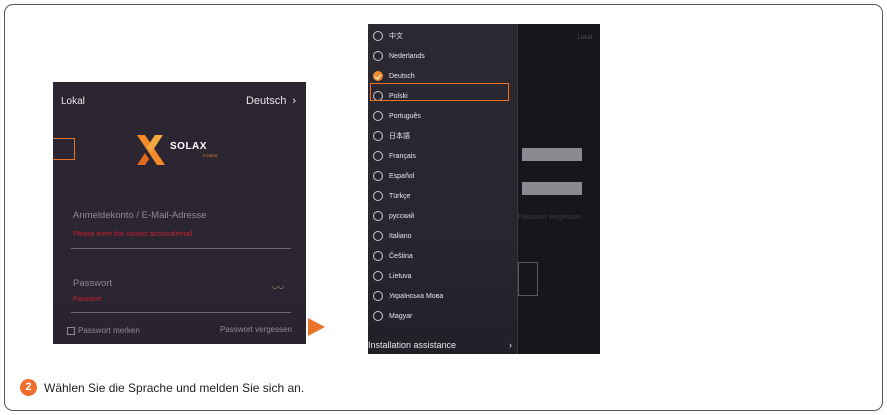 This screenshot has width=887, height=415. Describe the element at coordinates (188, 146) in the screenshot. I see `logo-text: SOLAX` at that location.